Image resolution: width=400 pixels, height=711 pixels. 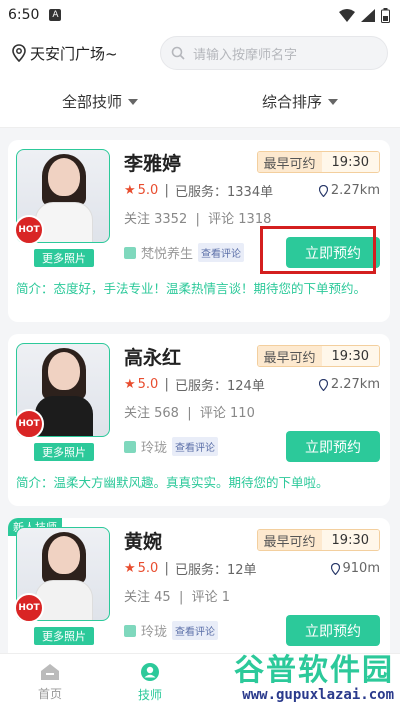 I want to click on signal-icon, so click(x=368, y=15).